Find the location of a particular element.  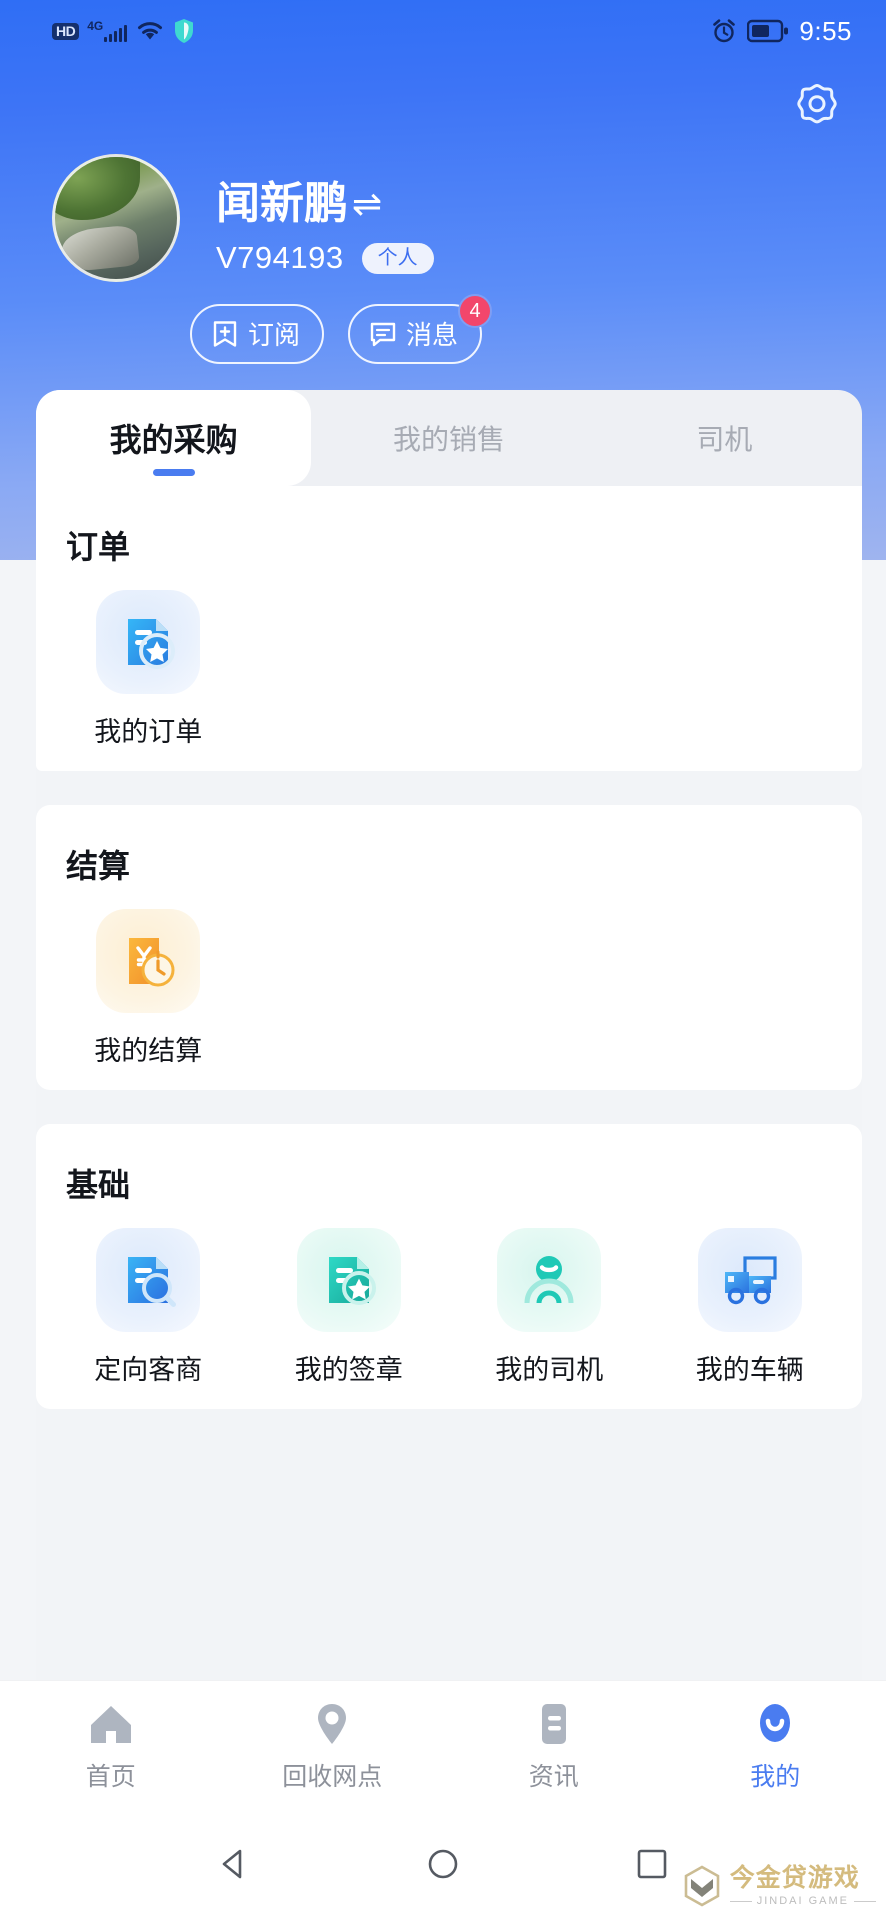

profile-block: 闻新鹏 ⇌ V794193 个人 is located at coordinates (443, 216).